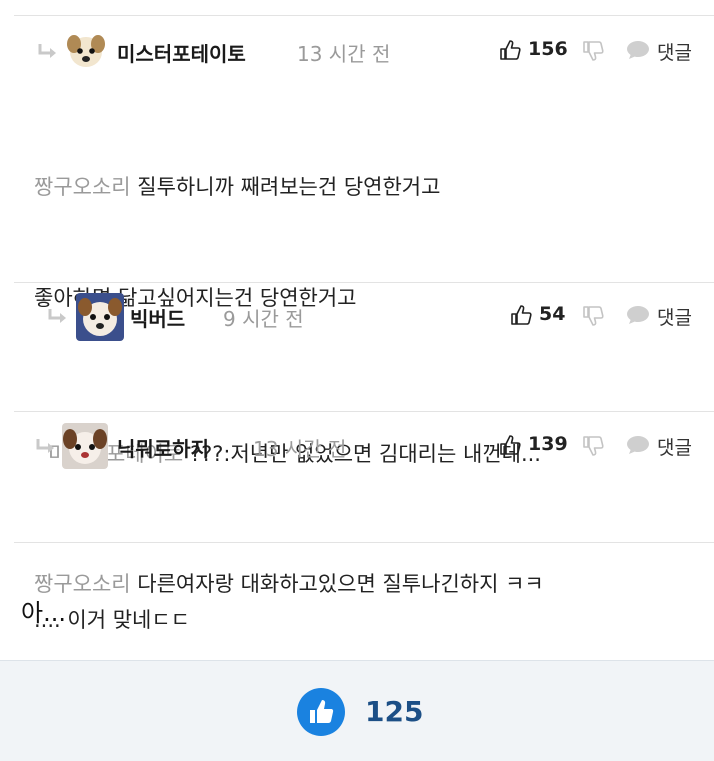 The height and width of the screenshot is (761, 714). Describe the element at coordinates (548, 444) in the screenshot. I see `like-count: 139` at that location.